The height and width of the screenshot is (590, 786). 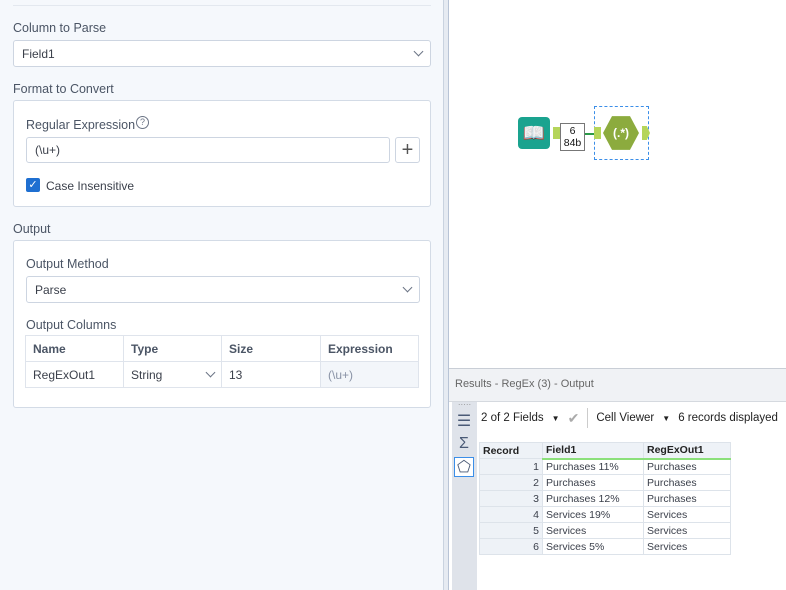 I want to click on text-input-tool-icon: 📖, so click(x=534, y=133).